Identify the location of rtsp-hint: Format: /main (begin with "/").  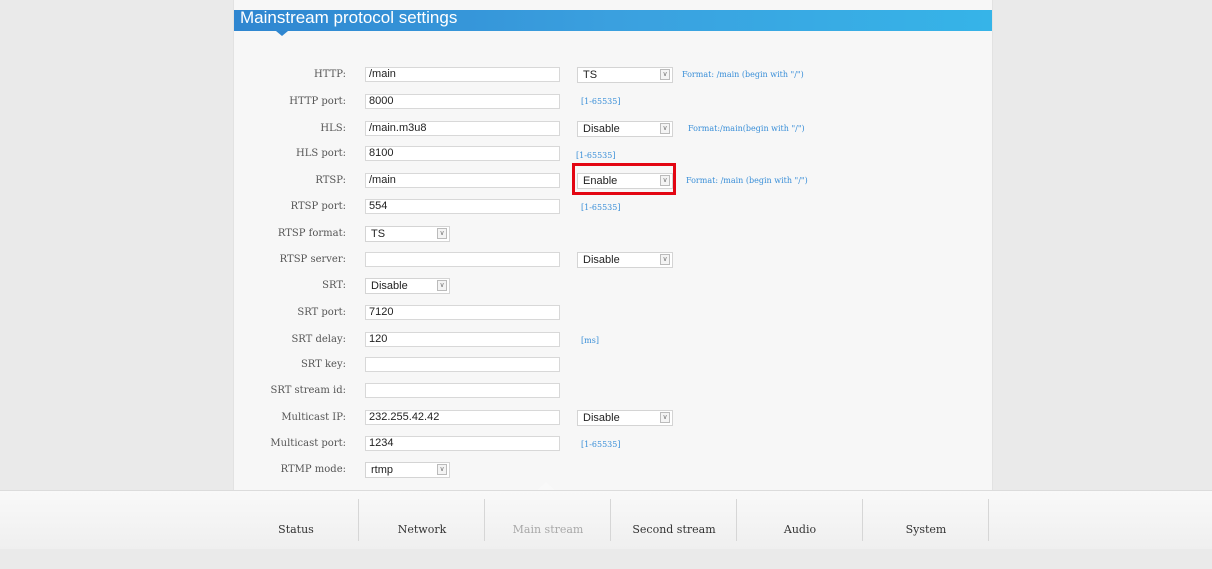
(747, 180).